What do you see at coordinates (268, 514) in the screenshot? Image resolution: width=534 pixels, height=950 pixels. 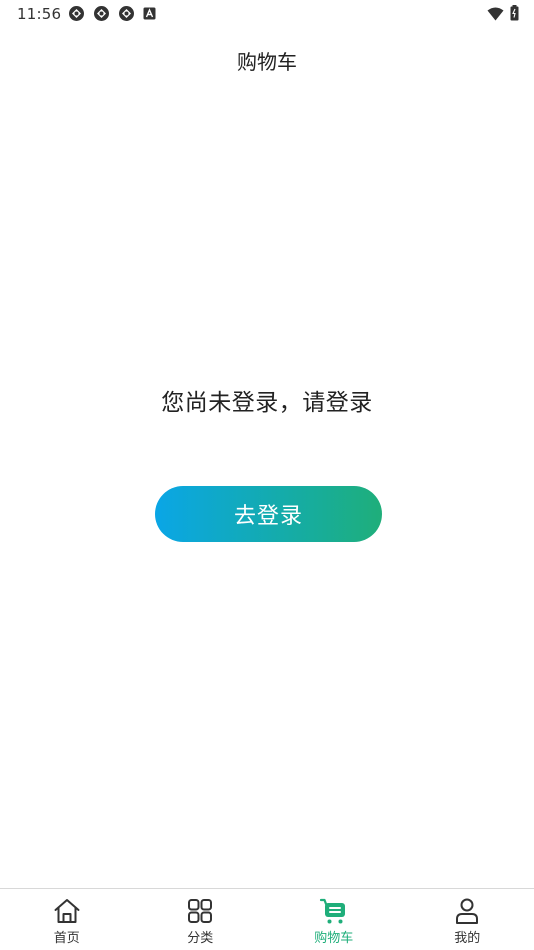 I see `go-login-button: 去登录` at bounding box center [268, 514].